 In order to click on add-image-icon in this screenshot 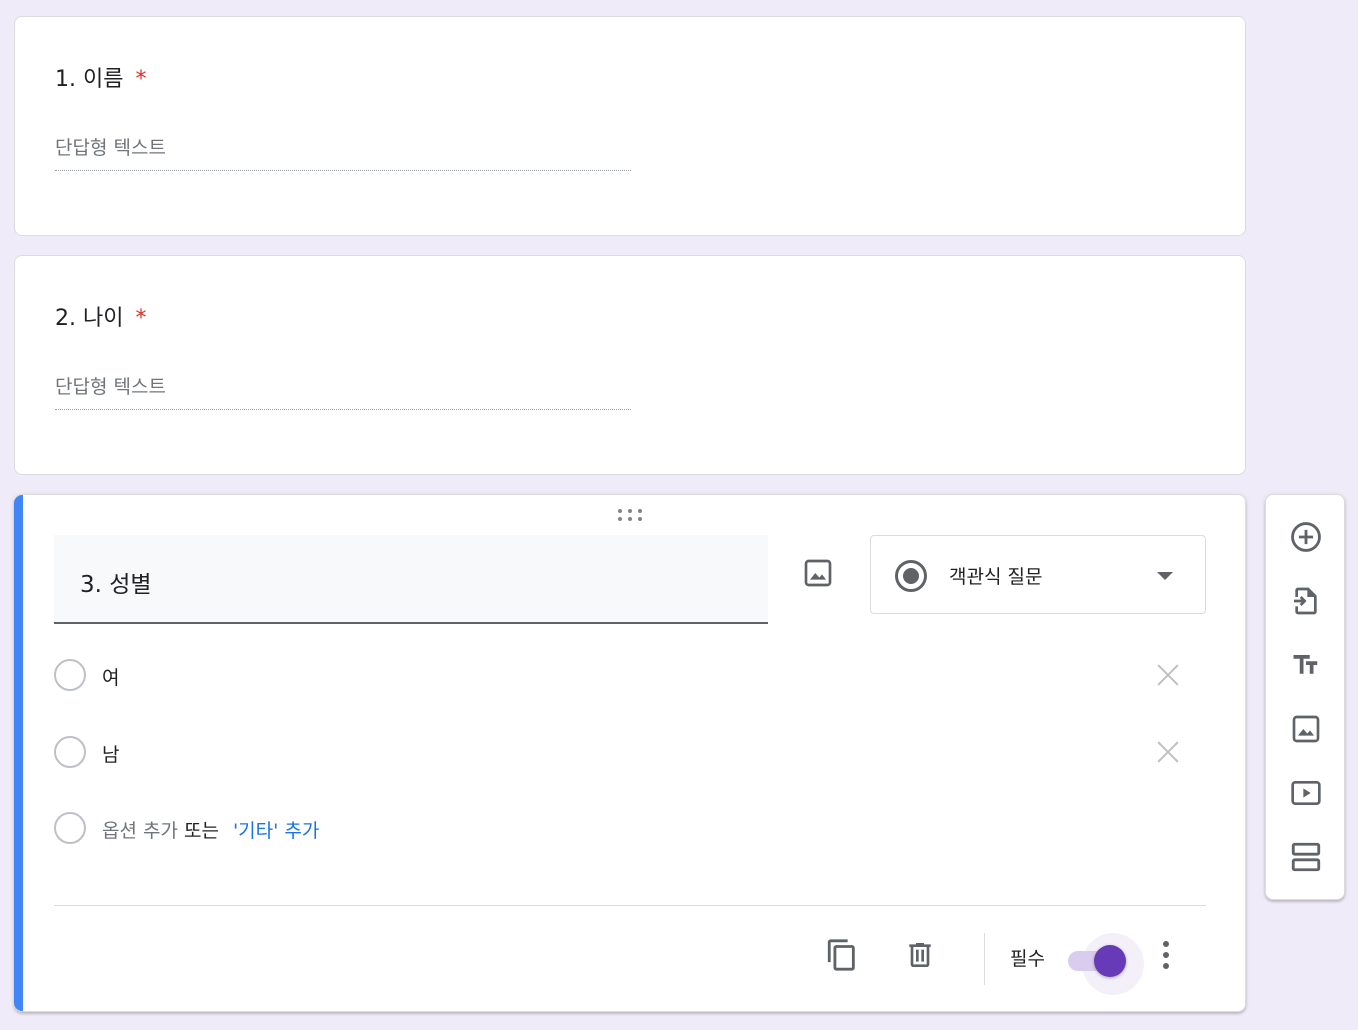, I will do `click(1306, 729)`.